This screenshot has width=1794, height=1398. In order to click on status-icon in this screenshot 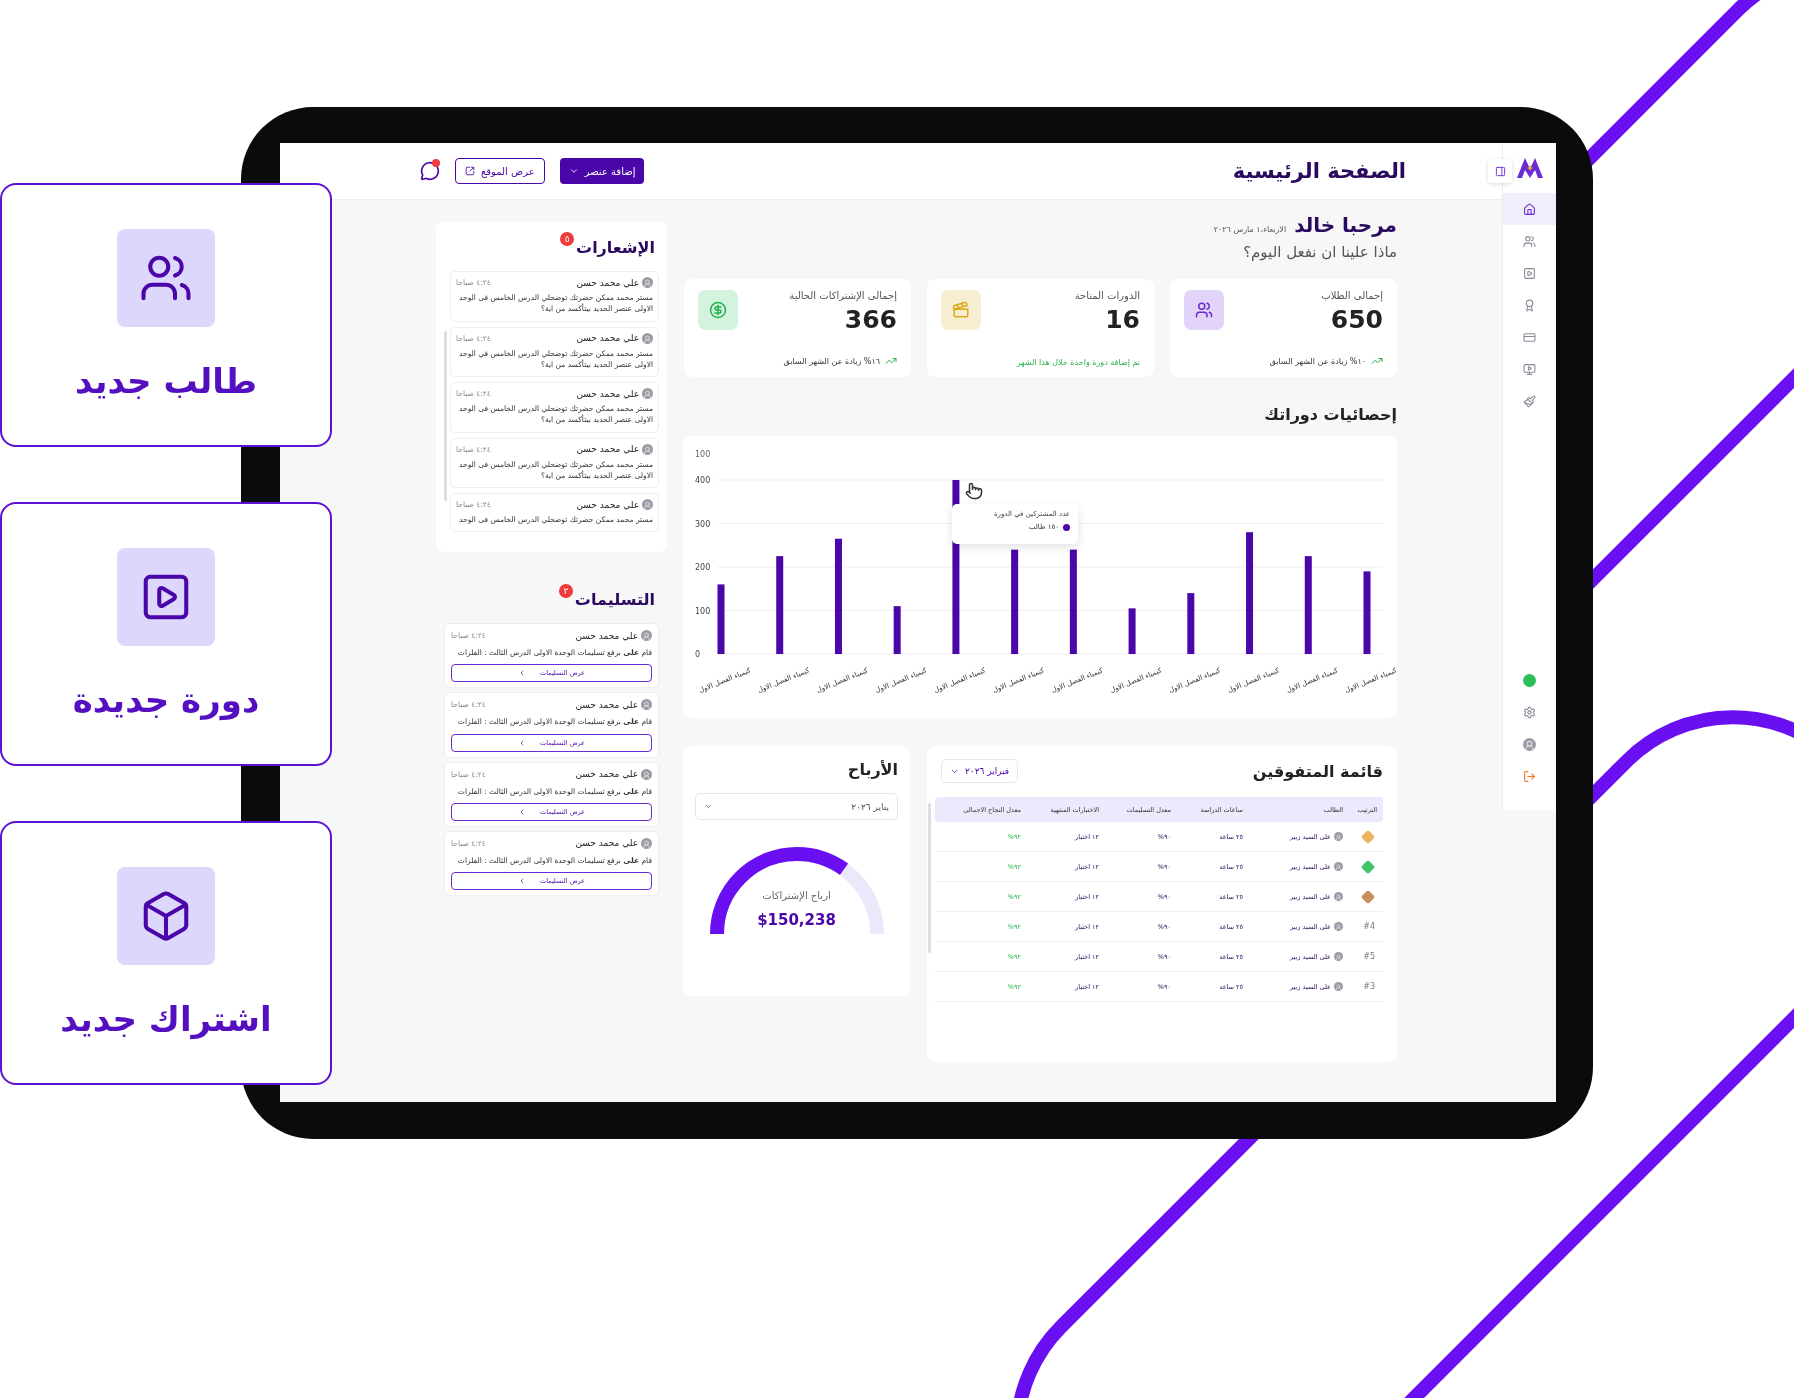, I will do `click(1529, 680)`.